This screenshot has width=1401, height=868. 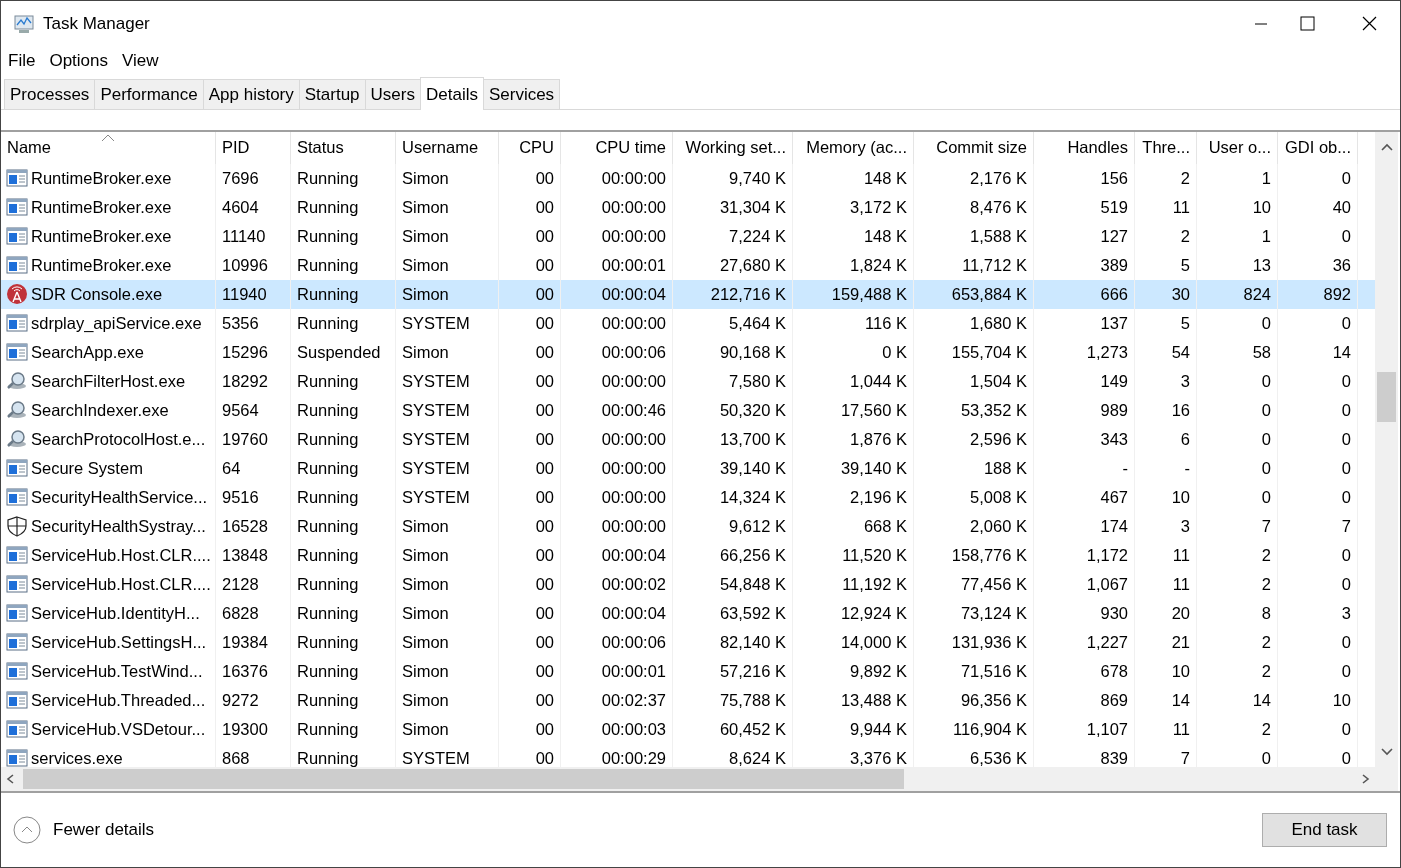 What do you see at coordinates (998, 208) in the screenshot?
I see `table-cell-text: 8,476 K` at bounding box center [998, 208].